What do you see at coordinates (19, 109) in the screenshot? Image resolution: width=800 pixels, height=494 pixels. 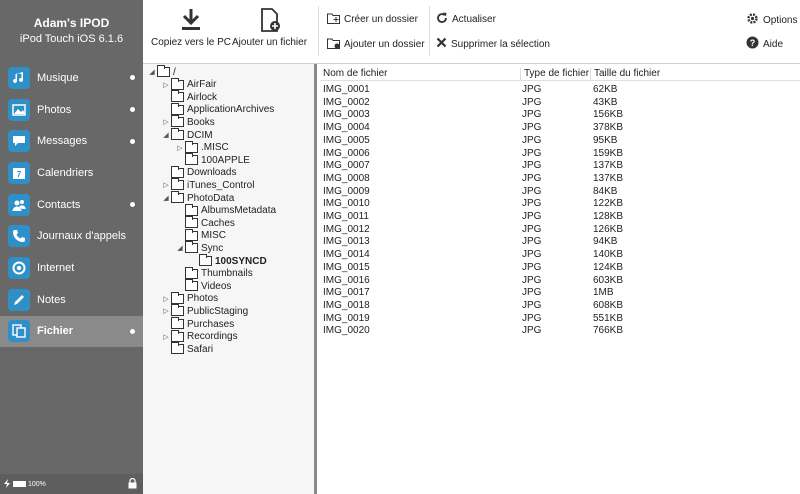 I see `photos-icon` at bounding box center [19, 109].